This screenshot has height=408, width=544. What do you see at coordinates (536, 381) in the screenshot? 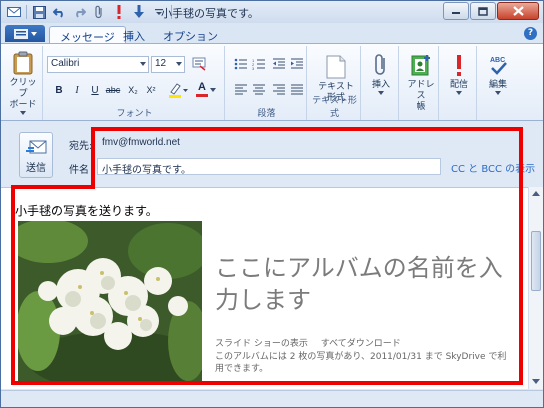
I see `scroll-down-icon` at bounding box center [536, 381].